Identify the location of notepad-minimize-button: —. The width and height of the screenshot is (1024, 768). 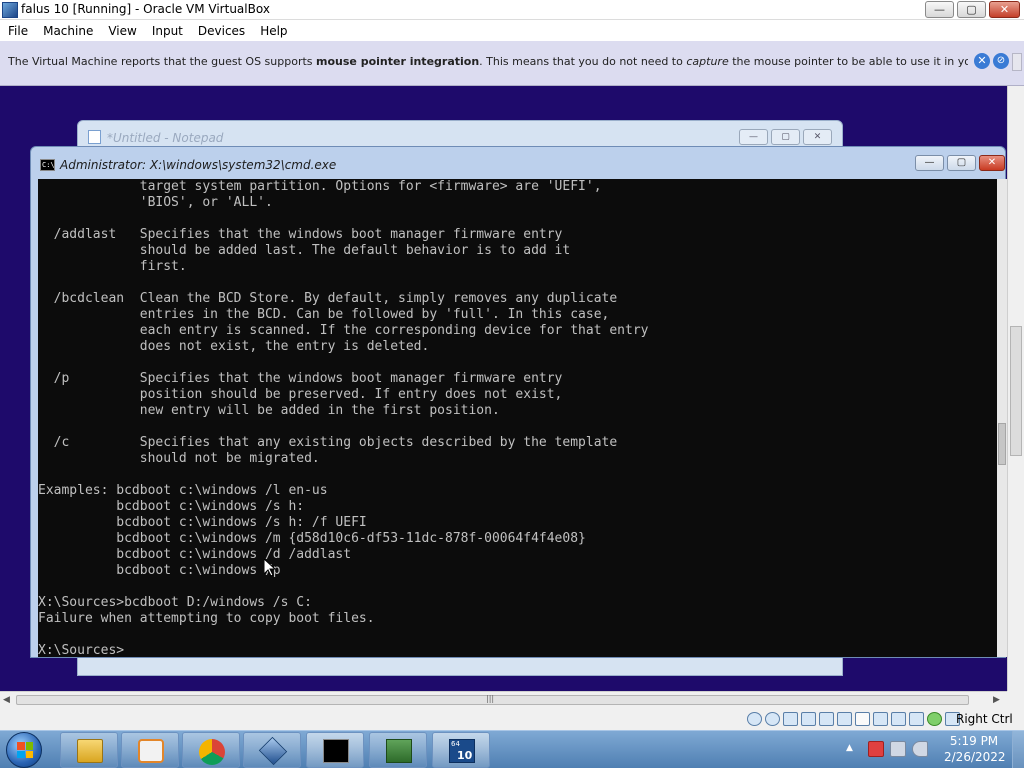
(753, 137).